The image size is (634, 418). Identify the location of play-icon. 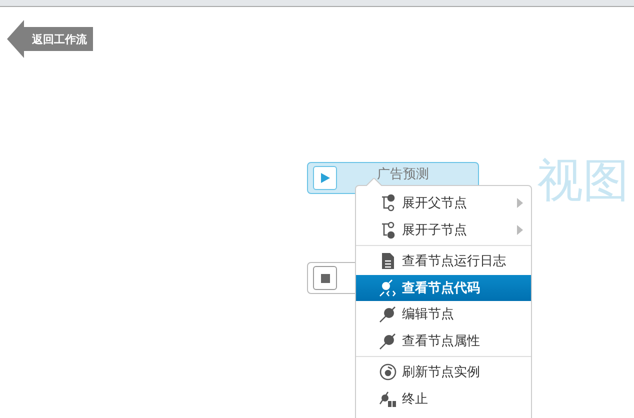
(325, 178).